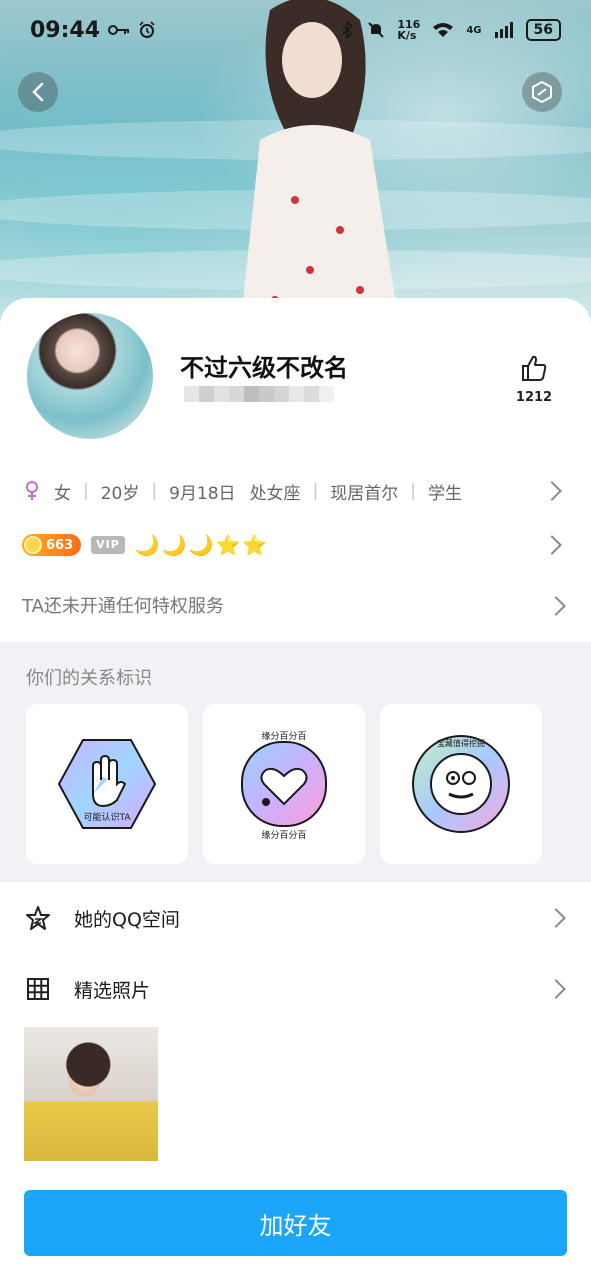  I want to click on wave-hand-badge-icon: 可能认识TA, so click(107, 784).